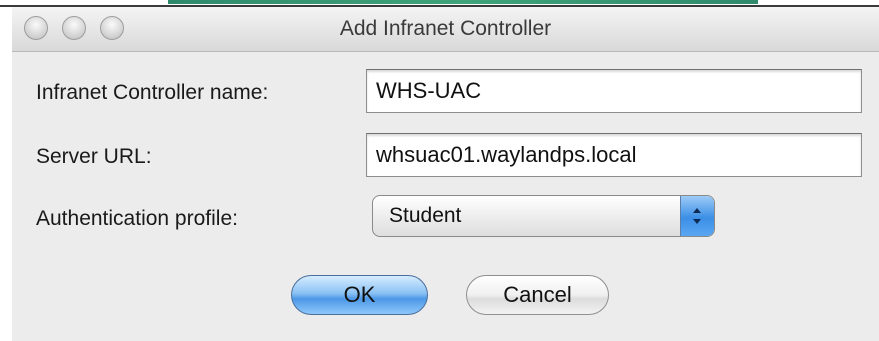 This screenshot has height=341, width=879. What do you see at coordinates (537, 295) in the screenshot?
I see `cancel-button: Cancel` at bounding box center [537, 295].